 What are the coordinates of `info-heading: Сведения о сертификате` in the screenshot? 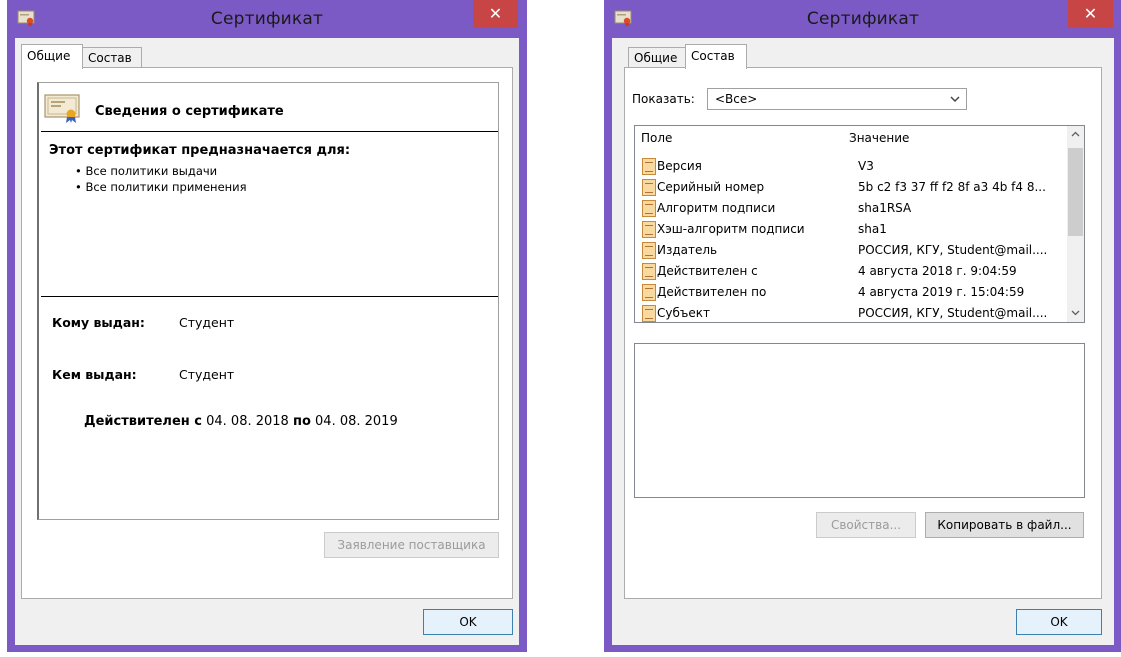 It's located at (189, 111).